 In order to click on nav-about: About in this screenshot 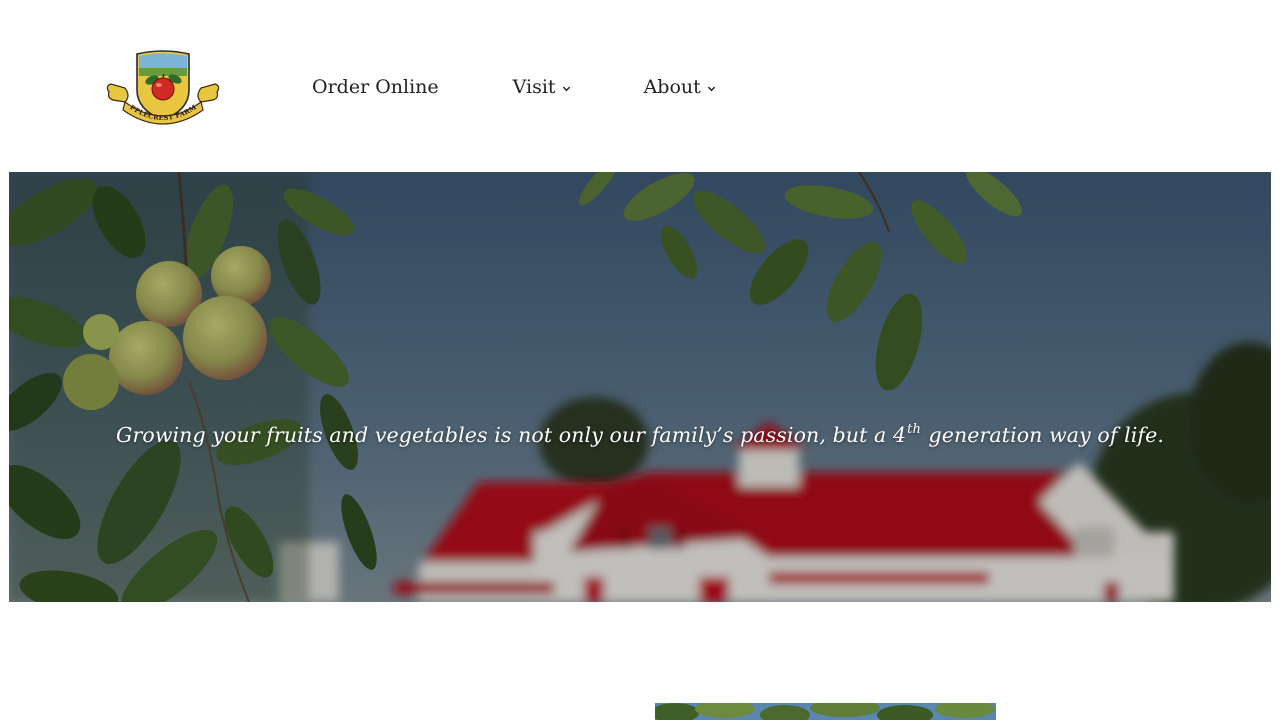, I will do `click(680, 87)`.